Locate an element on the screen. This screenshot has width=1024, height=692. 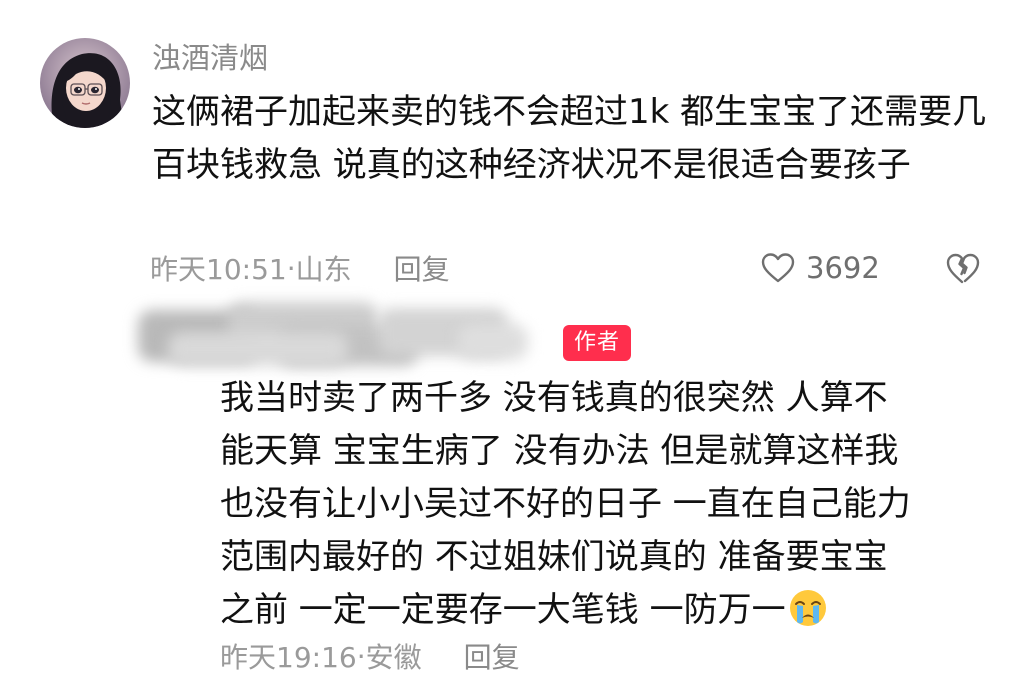
comment-username: 浊酒清烟 is located at coordinates (210, 58).